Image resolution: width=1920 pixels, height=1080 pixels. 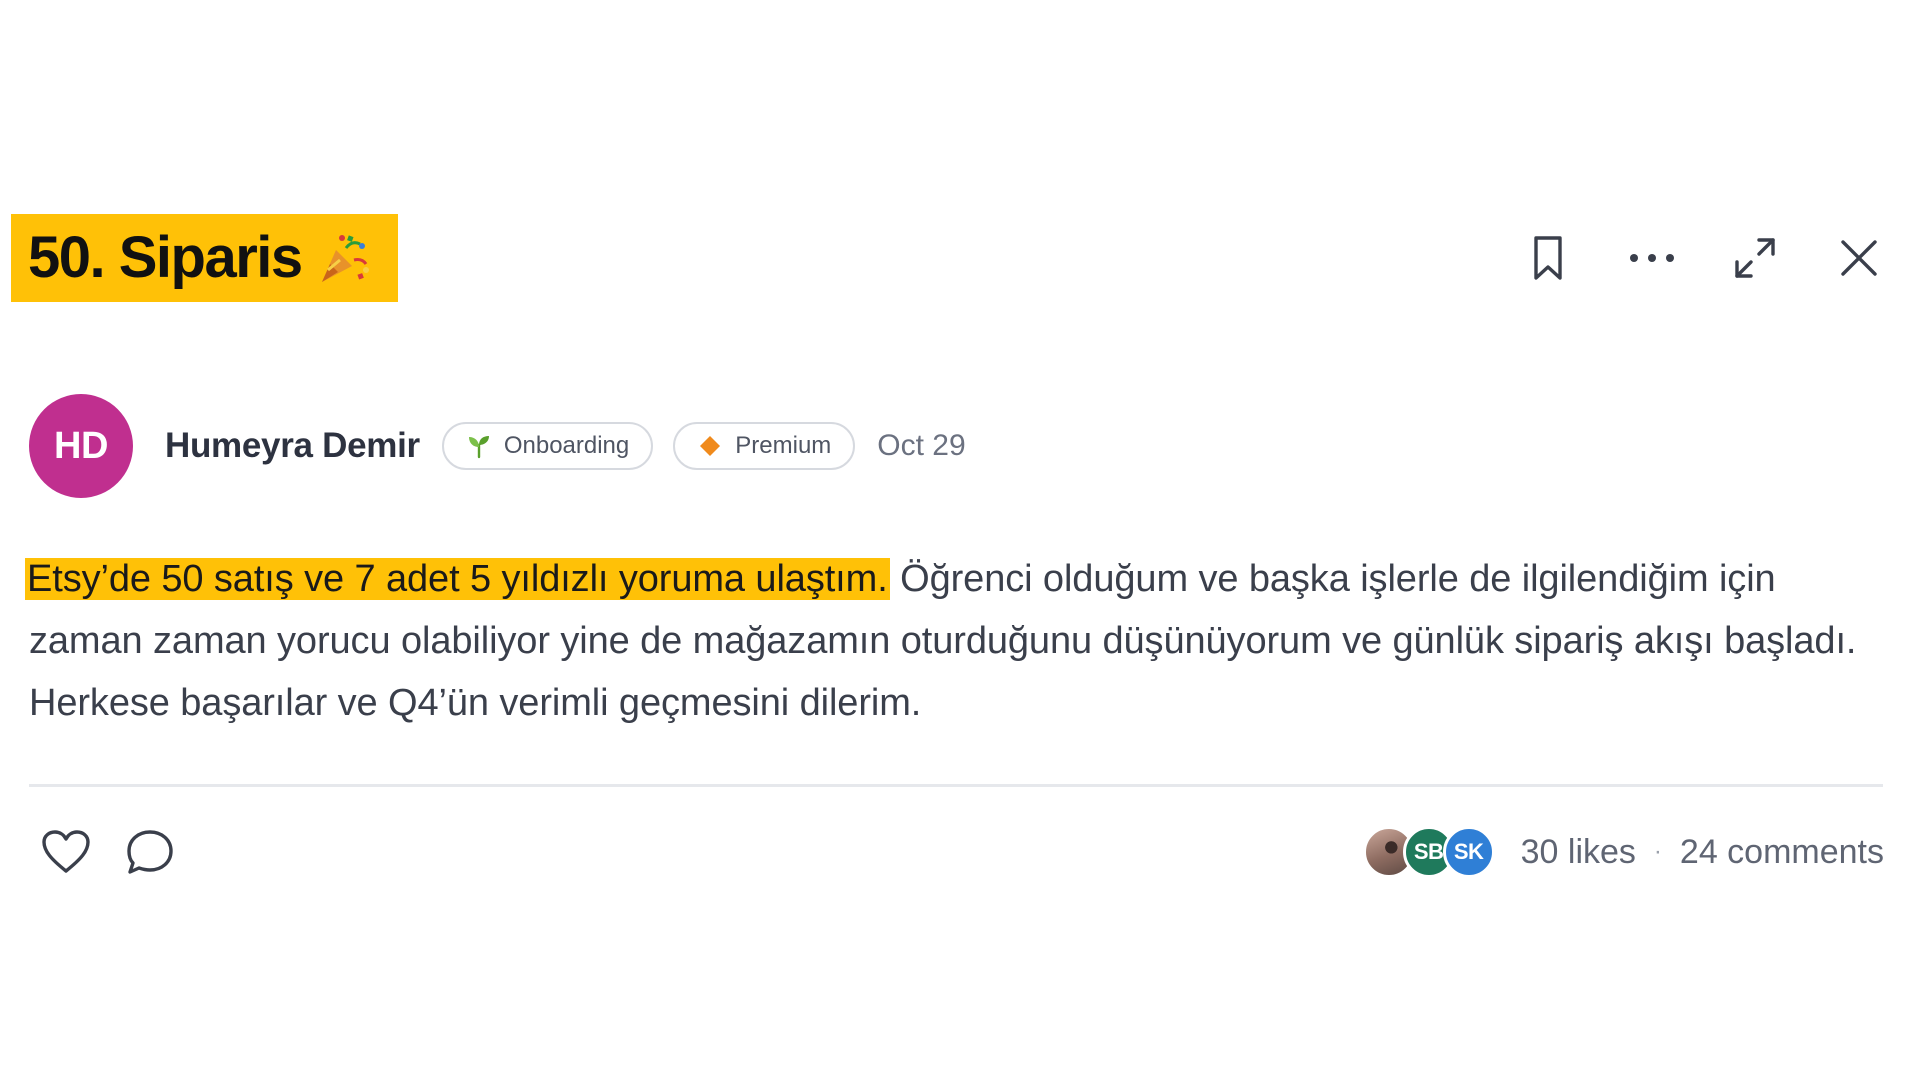 What do you see at coordinates (292, 446) in the screenshot?
I see `author-name: Humeyra Demir` at bounding box center [292, 446].